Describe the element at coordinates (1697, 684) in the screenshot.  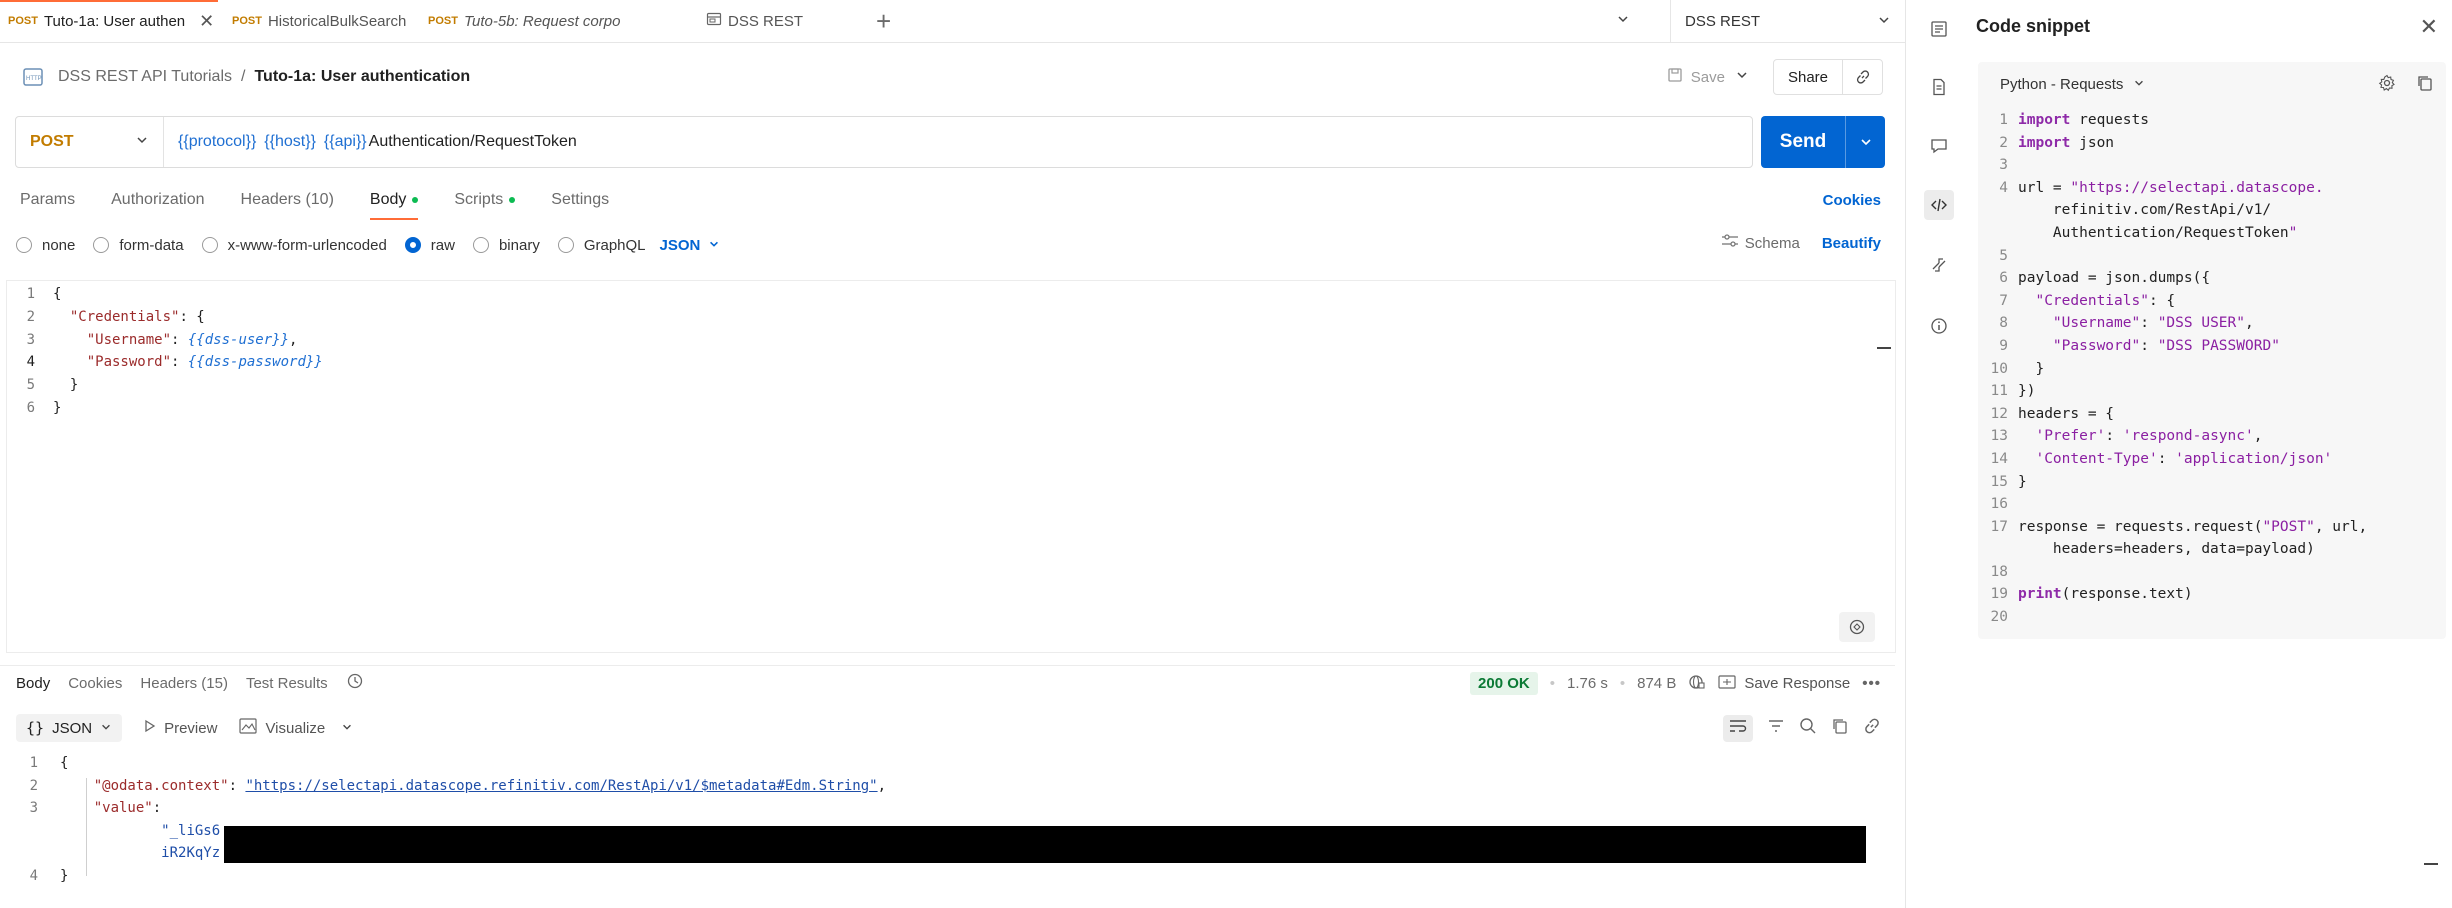
I see `network-icon` at that location.